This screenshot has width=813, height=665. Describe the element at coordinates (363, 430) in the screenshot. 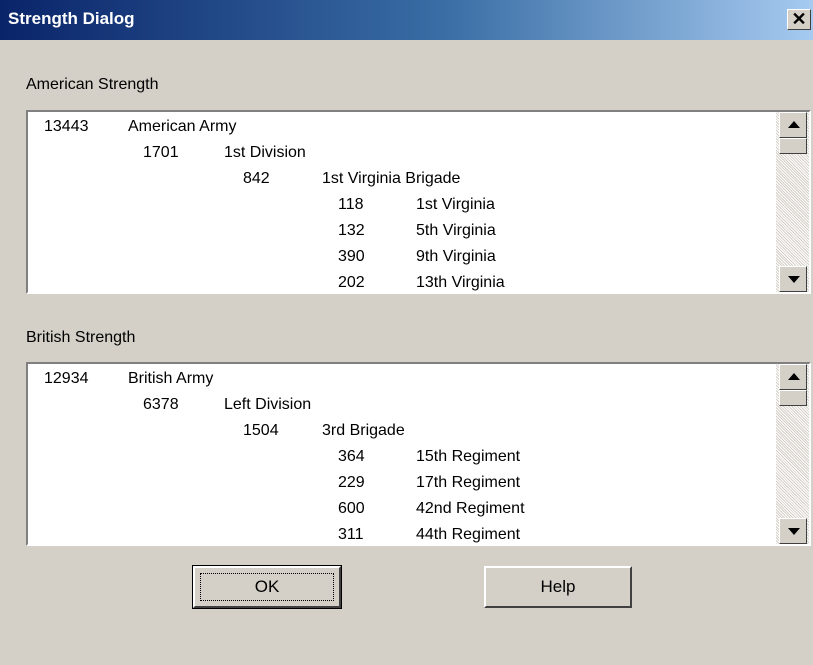

I see `unit-name: 3rd Brigade` at that location.